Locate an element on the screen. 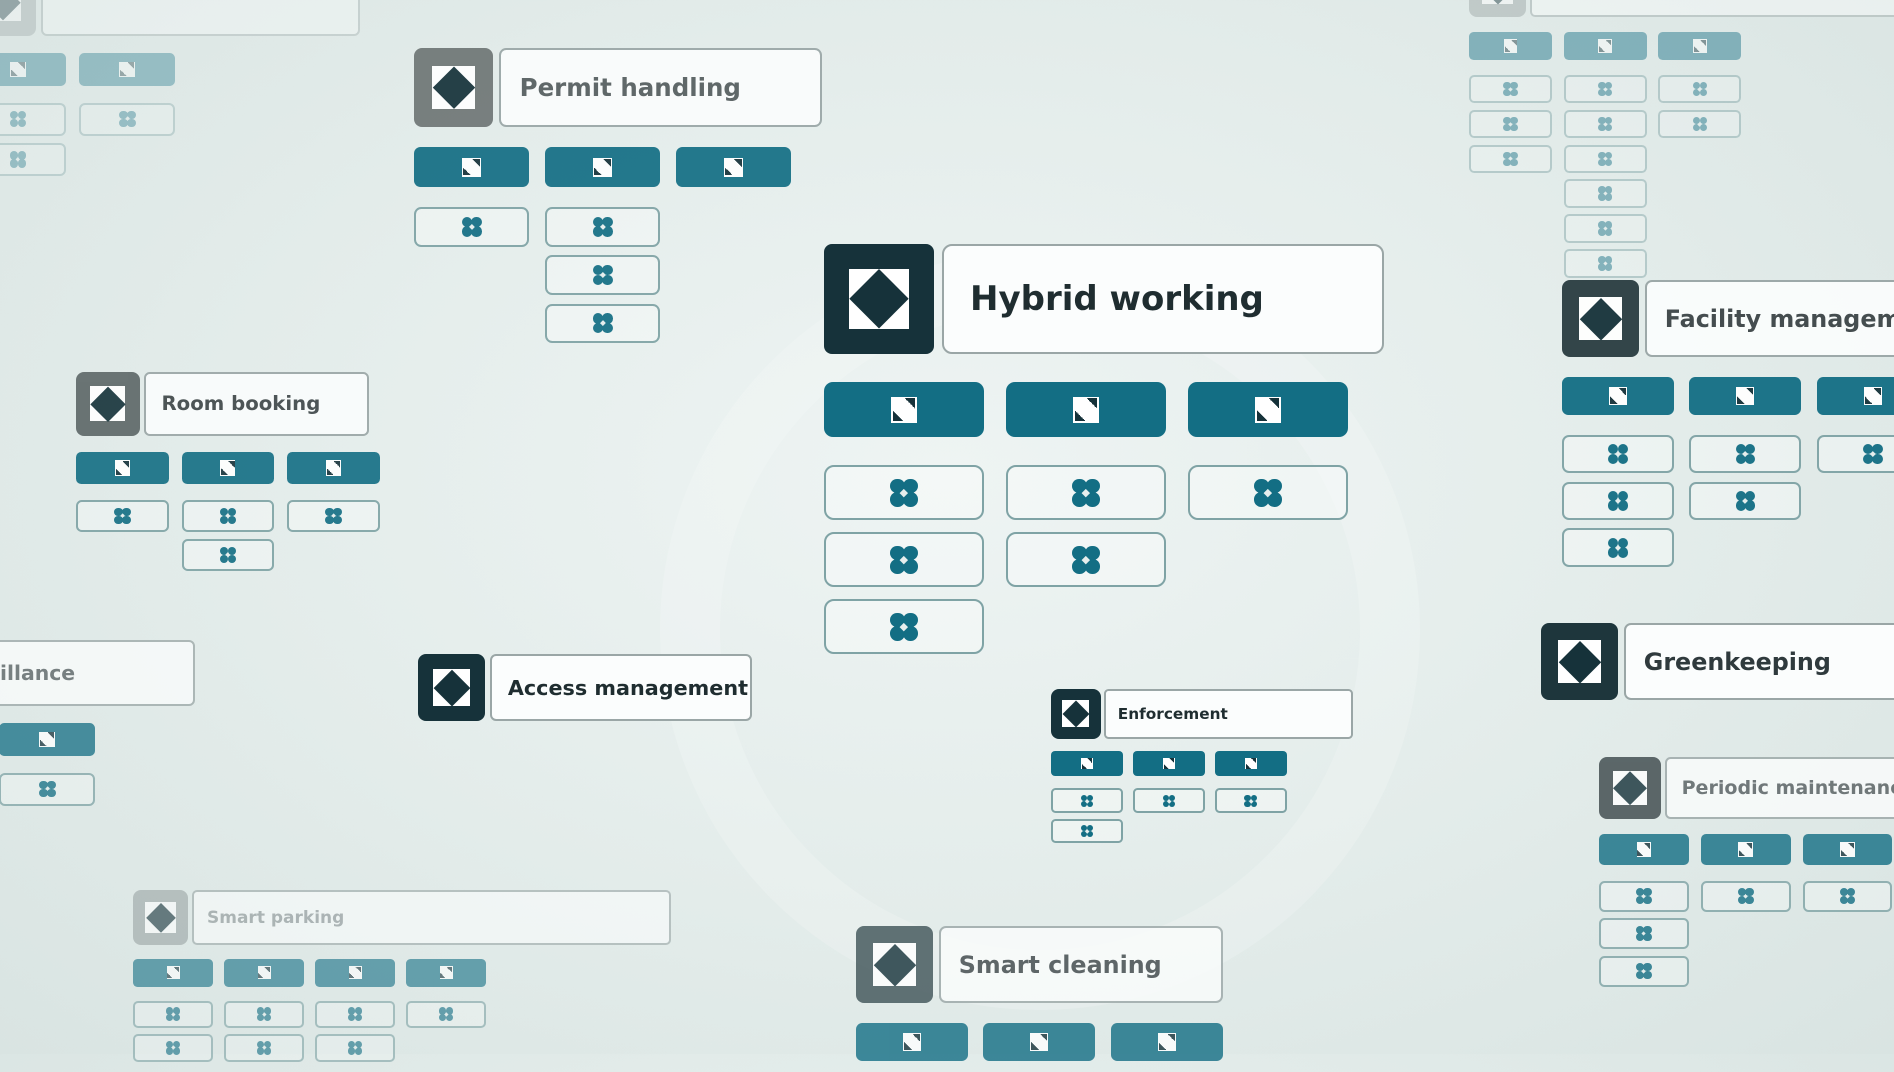 Image resolution: width=1894 pixels, height=1072 pixels. module-card-periodic-maintenance: Periodic maintenance is located at coordinates (1746, 872).